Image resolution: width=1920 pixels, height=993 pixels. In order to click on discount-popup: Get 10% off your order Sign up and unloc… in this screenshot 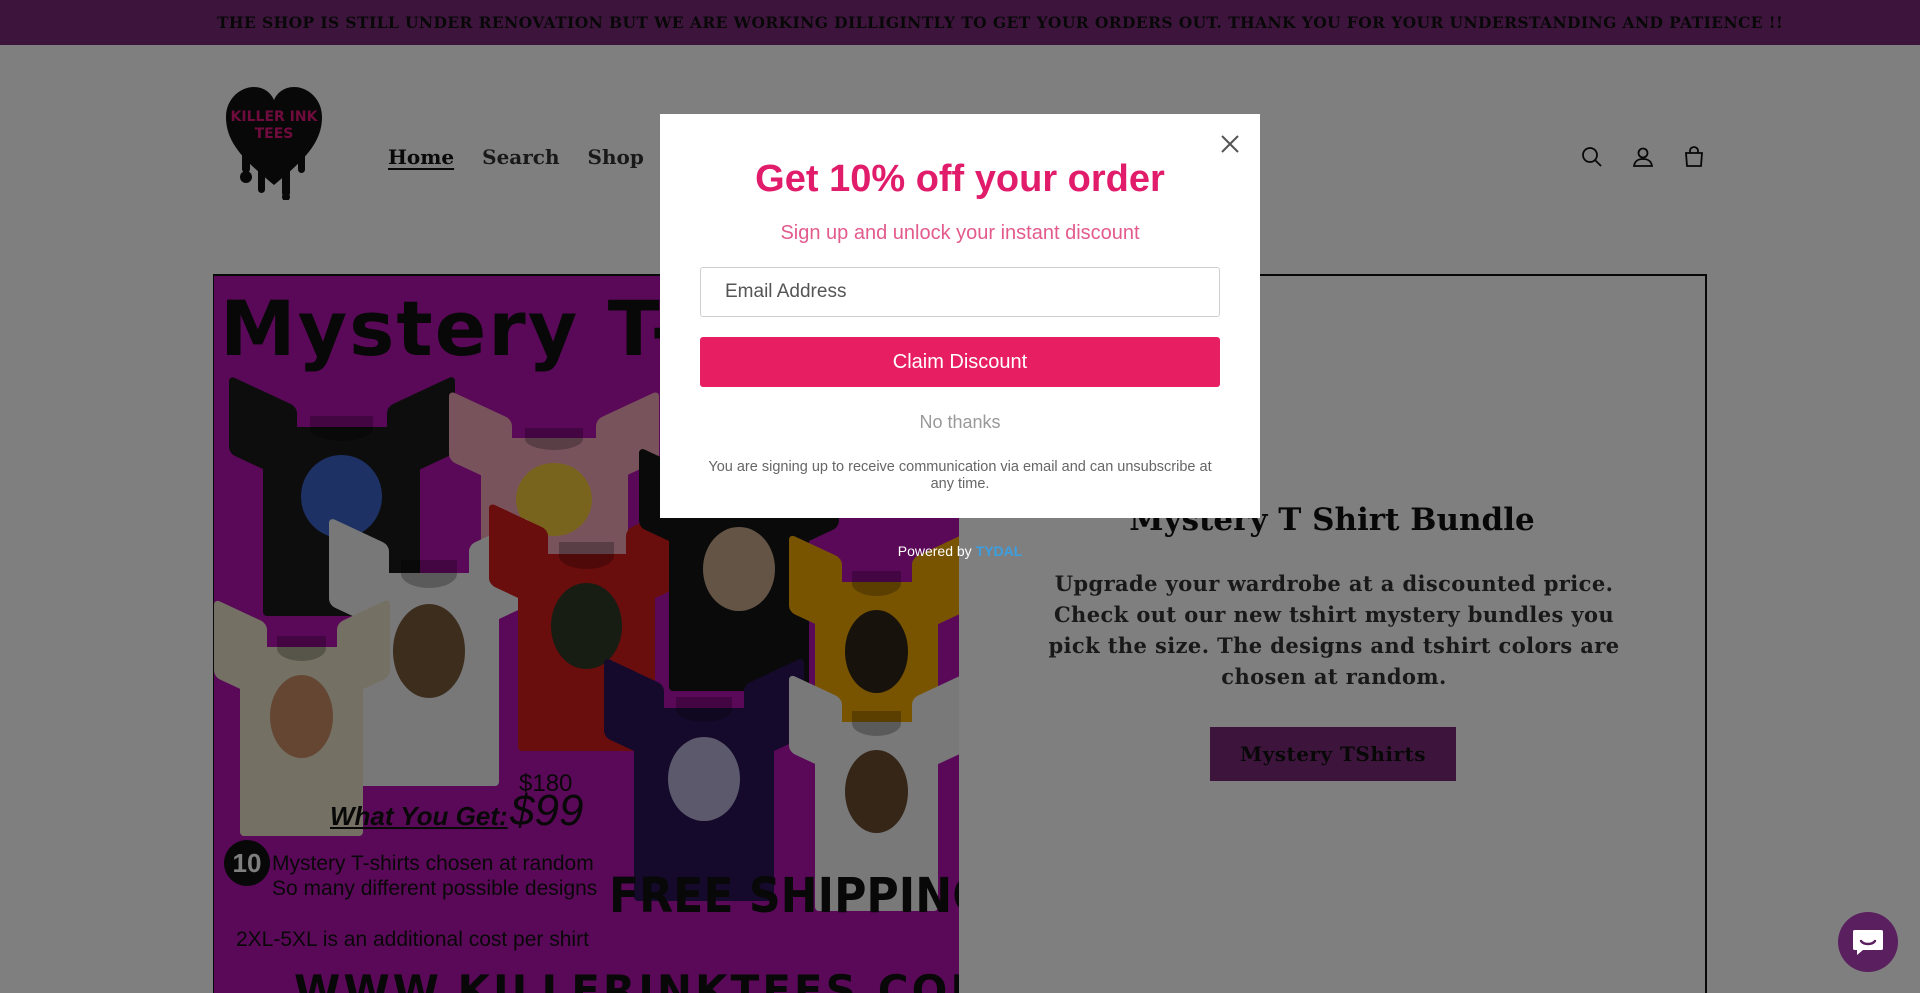, I will do `click(960, 316)`.